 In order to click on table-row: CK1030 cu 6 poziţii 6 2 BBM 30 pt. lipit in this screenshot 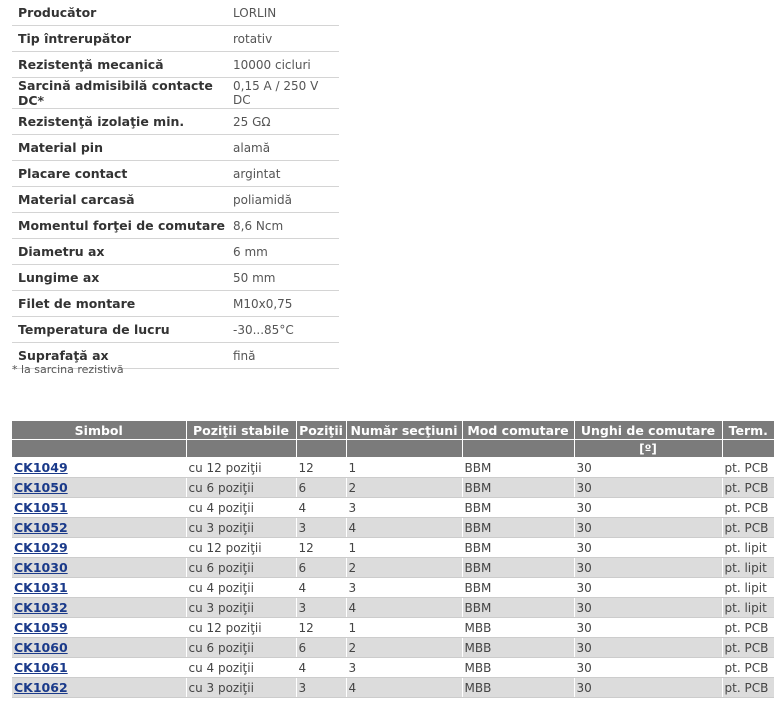, I will do `click(393, 567)`.